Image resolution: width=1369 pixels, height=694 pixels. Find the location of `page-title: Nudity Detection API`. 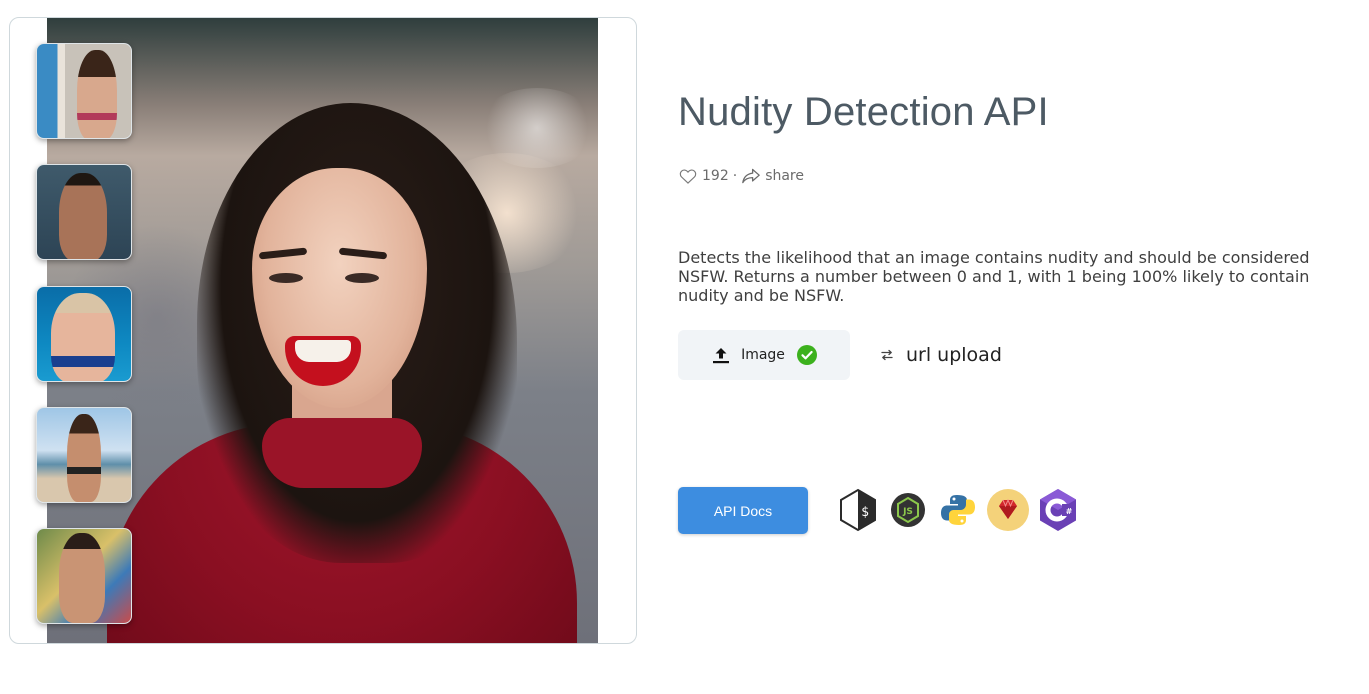

page-title: Nudity Detection API is located at coordinates (863, 112).